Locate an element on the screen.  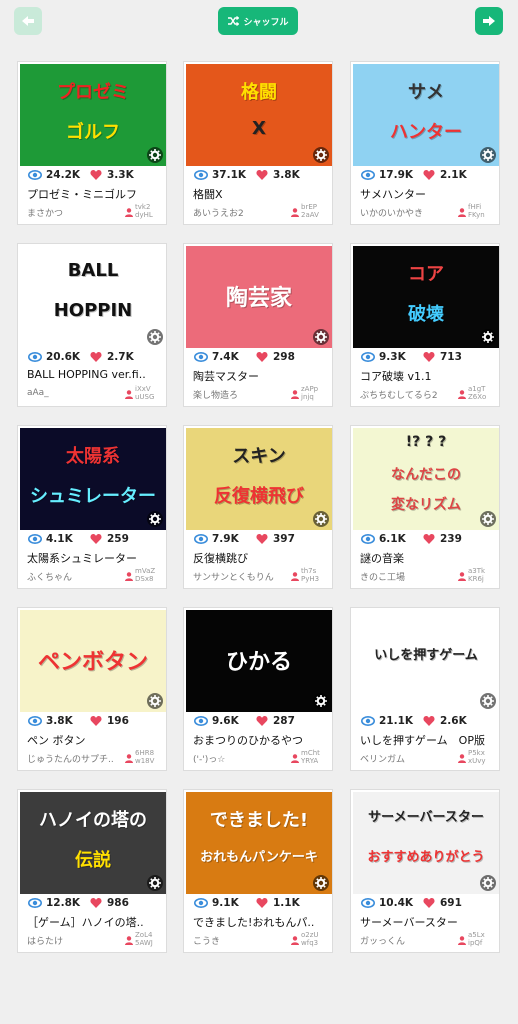
project-card: ハノイの塔の 伝説 12.8K 986 ［ゲーム］ハノイの塔.. はらたけ ZoL4 5AWJ is located at coordinates (92, 871).